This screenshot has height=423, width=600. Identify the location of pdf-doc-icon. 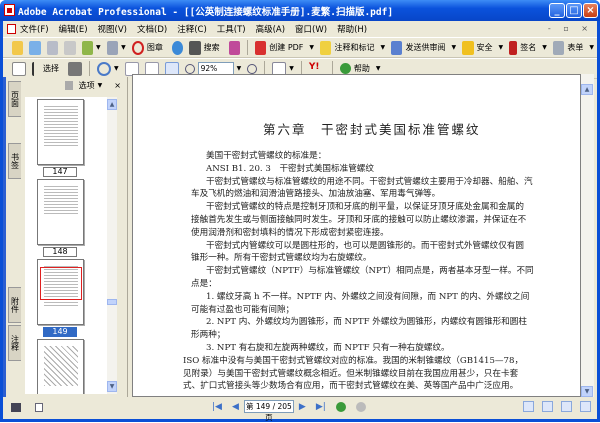
(11, 29).